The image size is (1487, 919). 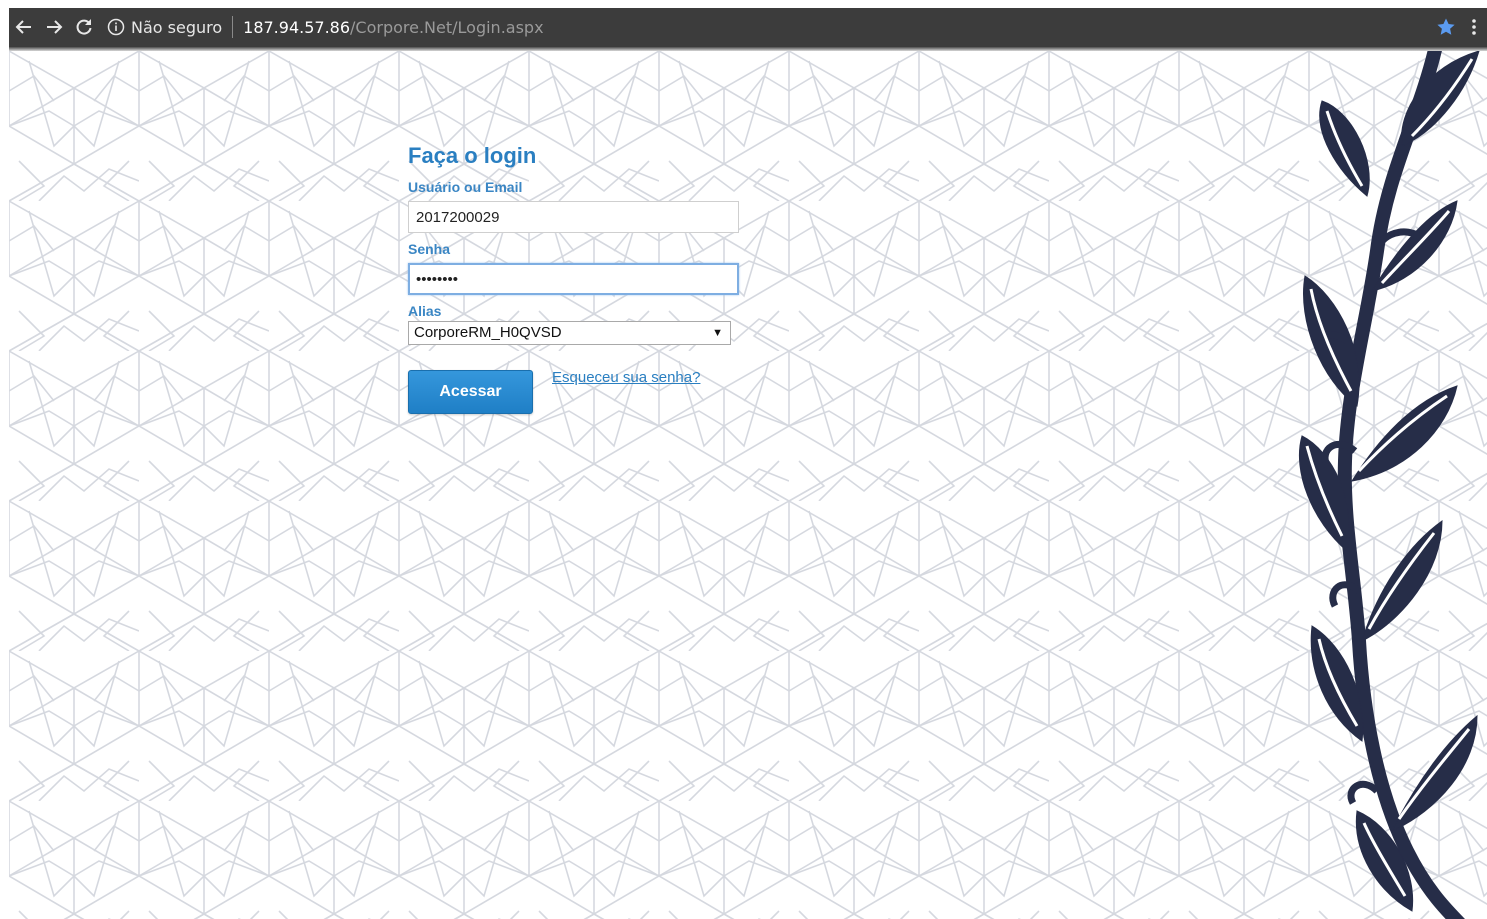 What do you see at coordinates (233, 27) in the screenshot?
I see `omnibox-divider` at bounding box center [233, 27].